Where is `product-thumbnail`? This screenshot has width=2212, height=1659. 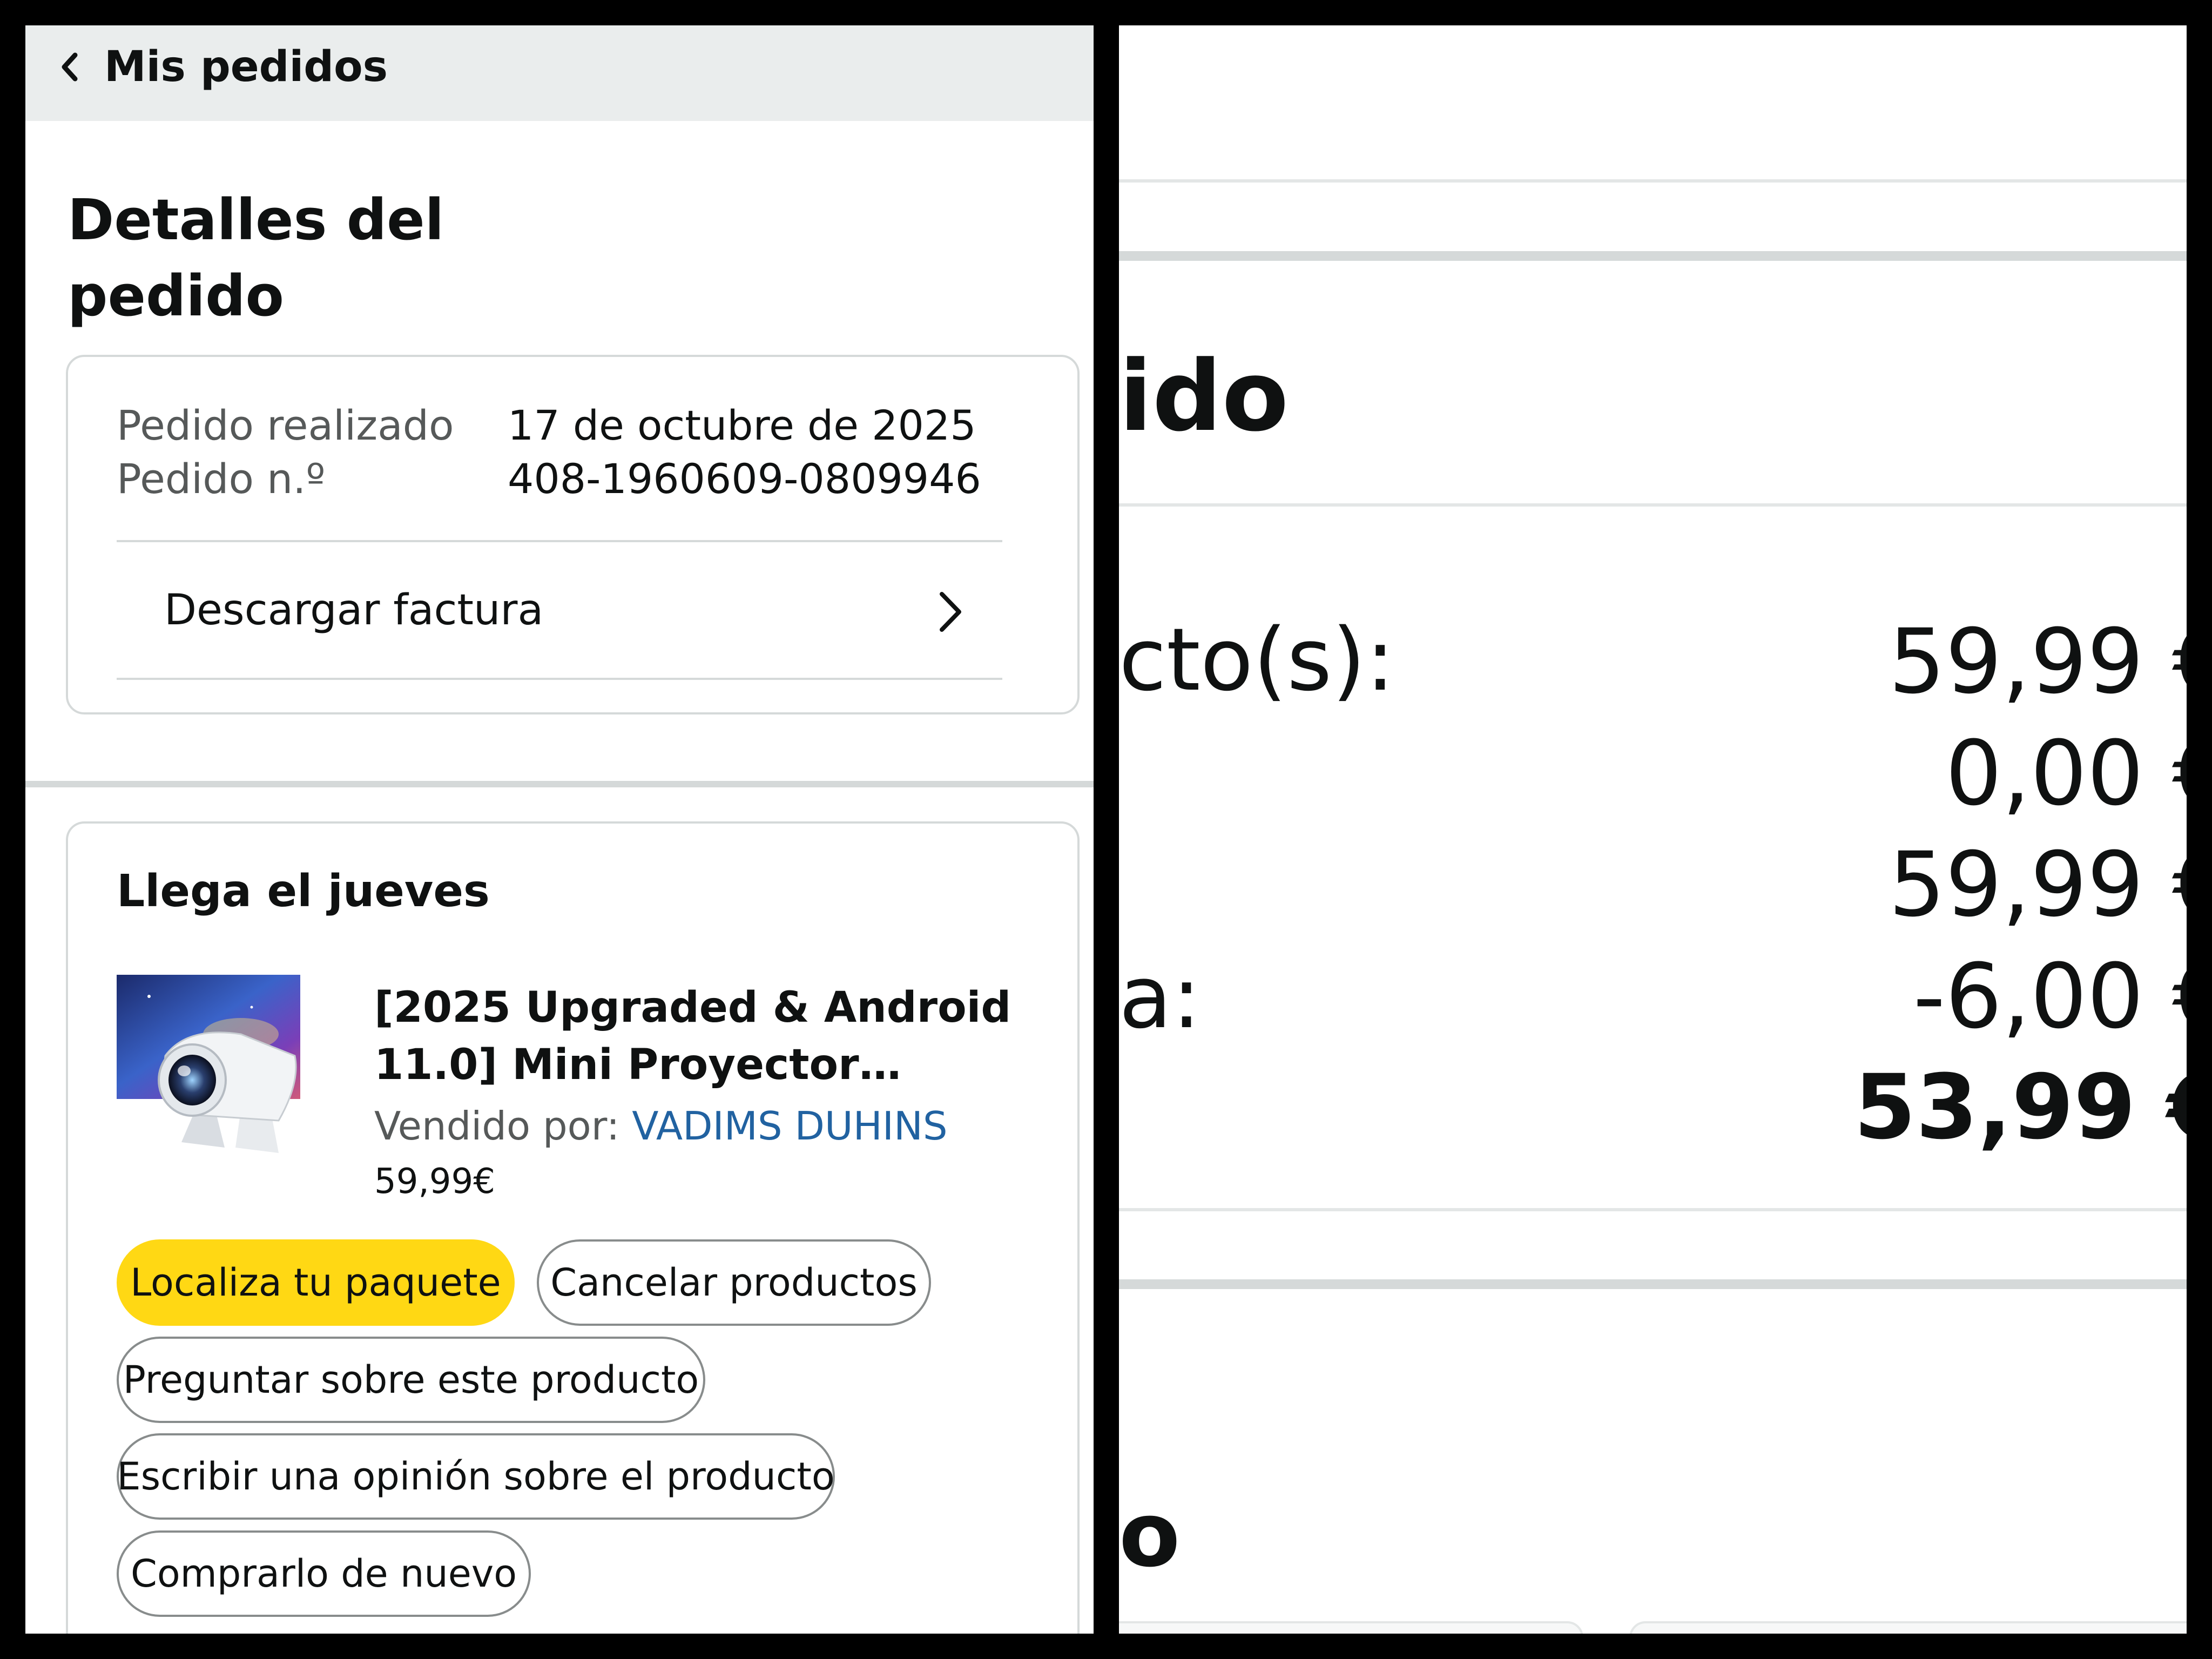
product-thumbnail is located at coordinates (208, 1069).